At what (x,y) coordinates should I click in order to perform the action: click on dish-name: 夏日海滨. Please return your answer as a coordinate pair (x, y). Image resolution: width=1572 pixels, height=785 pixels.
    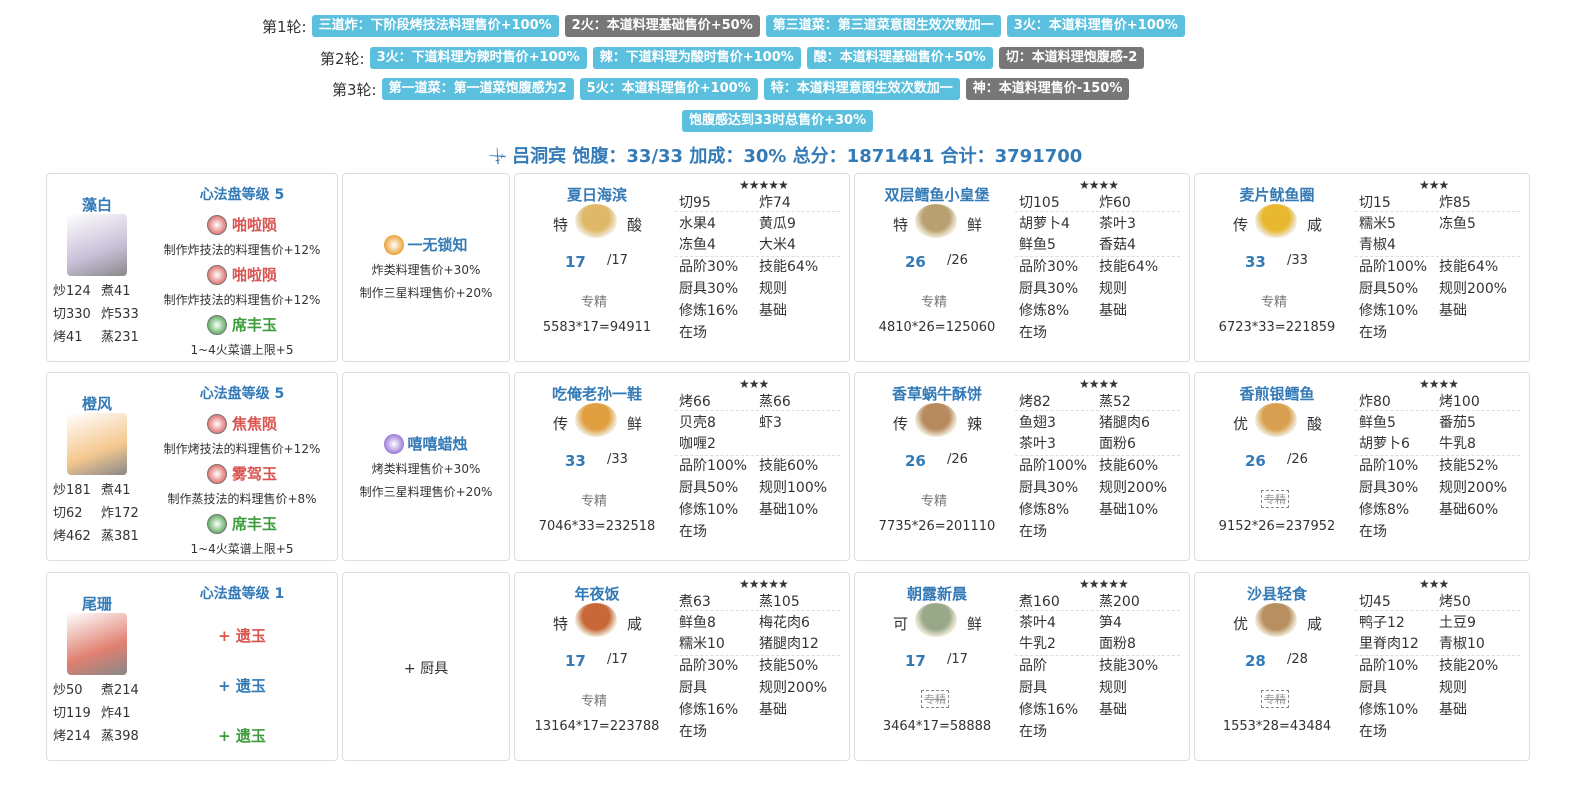
    Looking at the image, I should click on (597, 194).